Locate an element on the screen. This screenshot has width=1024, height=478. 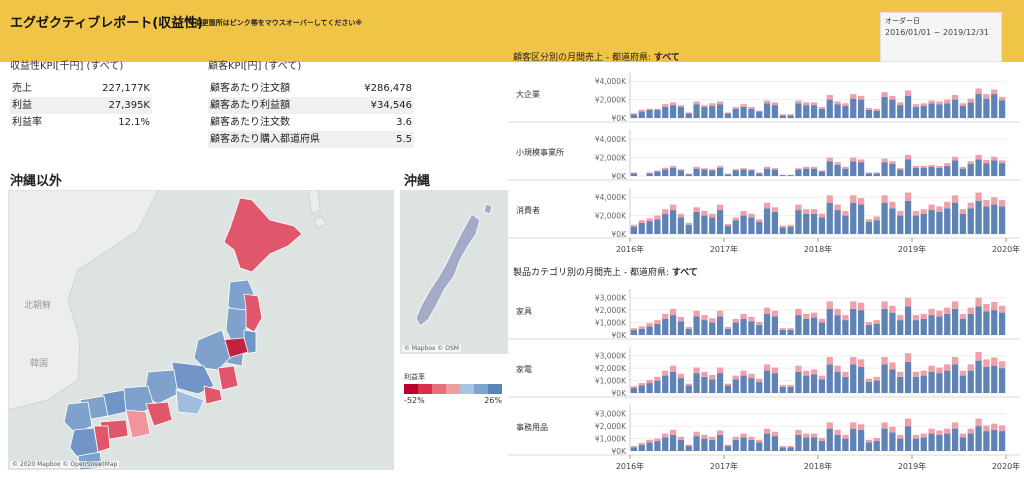
prefecture-iwate is located at coordinates (253, 313).